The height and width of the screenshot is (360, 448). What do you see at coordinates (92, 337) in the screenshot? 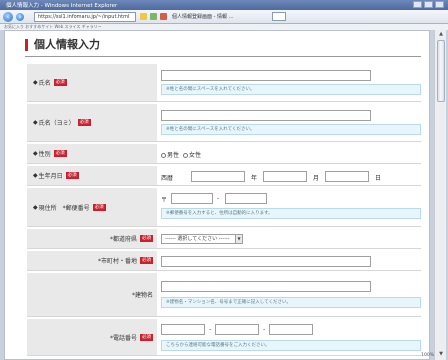
I see `phone-label: *電話番号 必須` at bounding box center [92, 337].